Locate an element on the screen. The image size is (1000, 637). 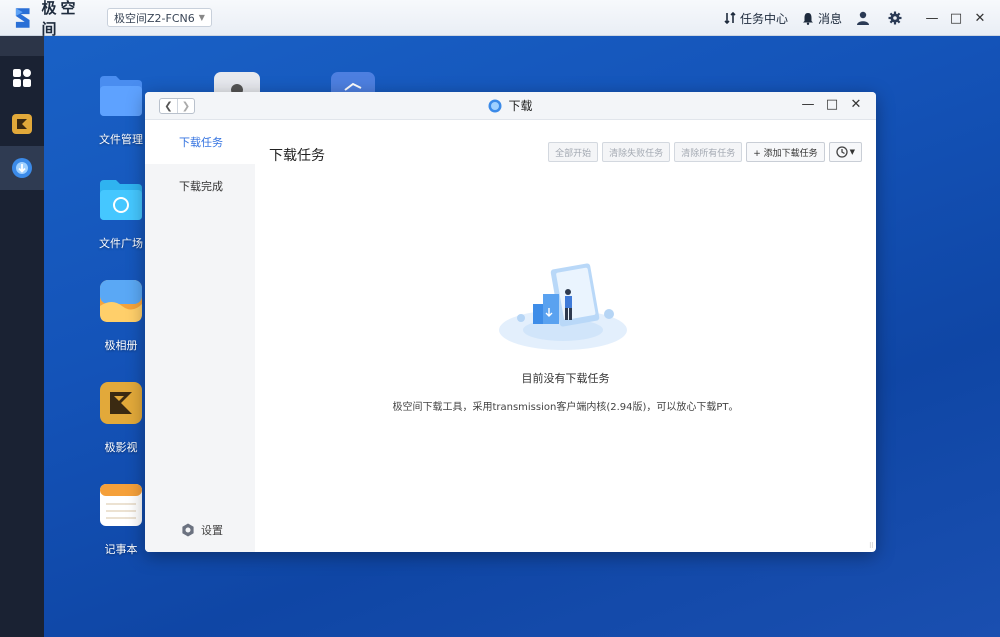
gear-icon is located at coordinates (895, 18).